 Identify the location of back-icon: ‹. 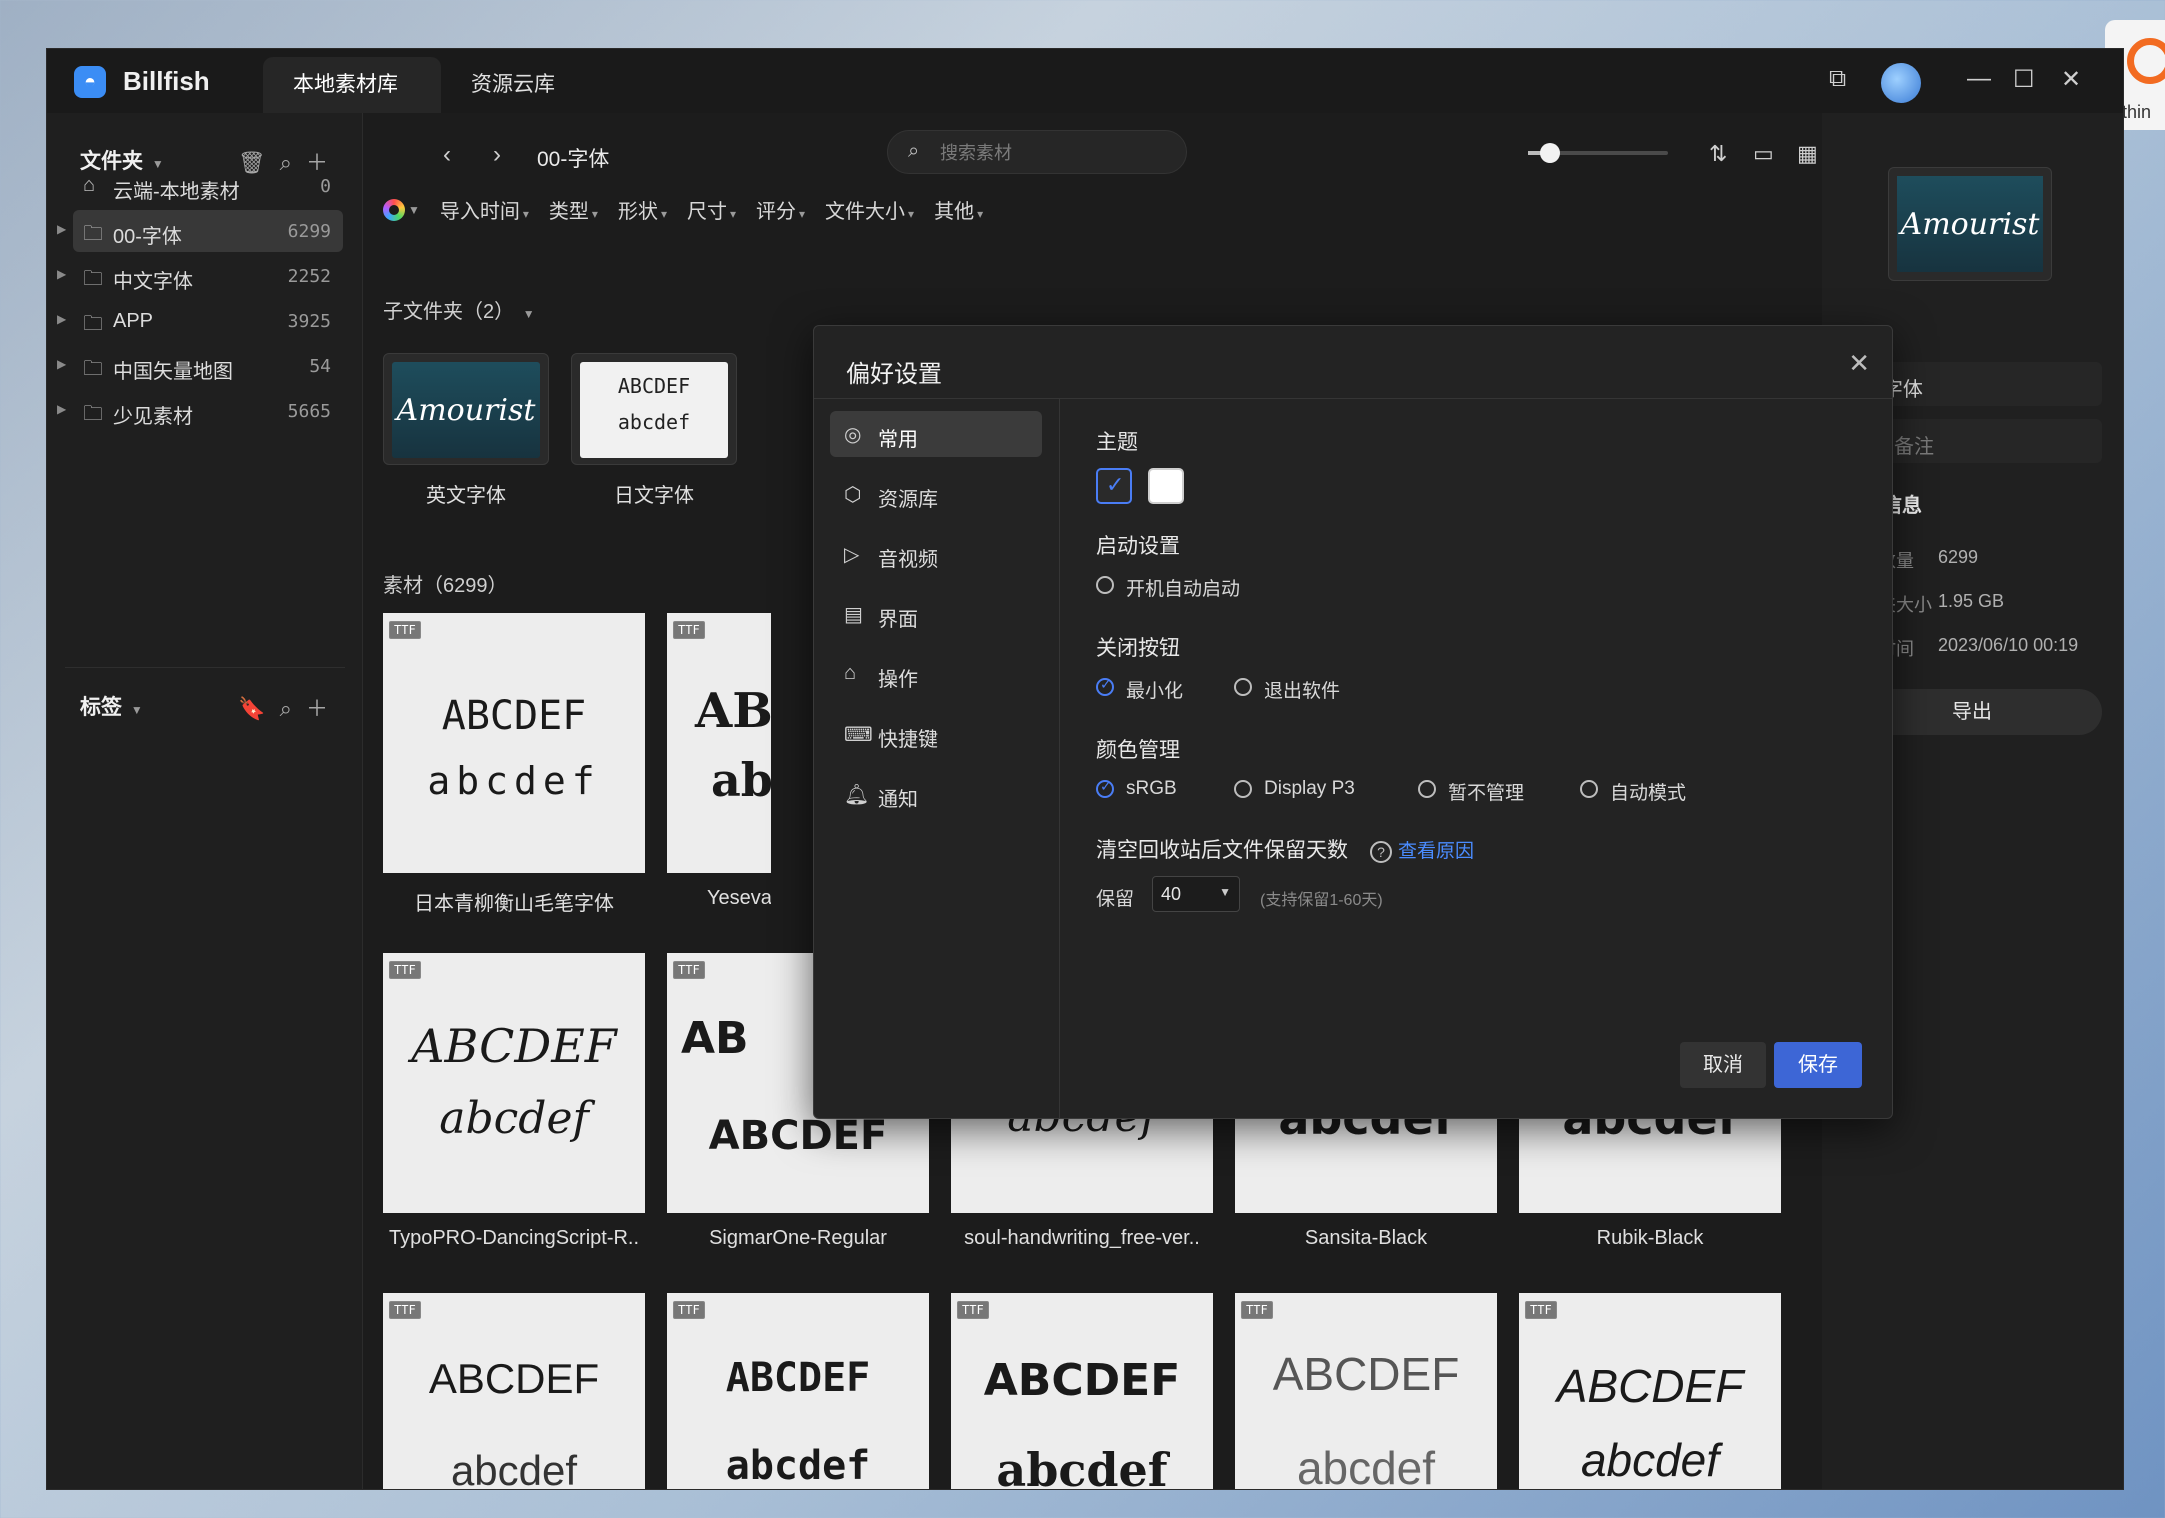
(447, 155).